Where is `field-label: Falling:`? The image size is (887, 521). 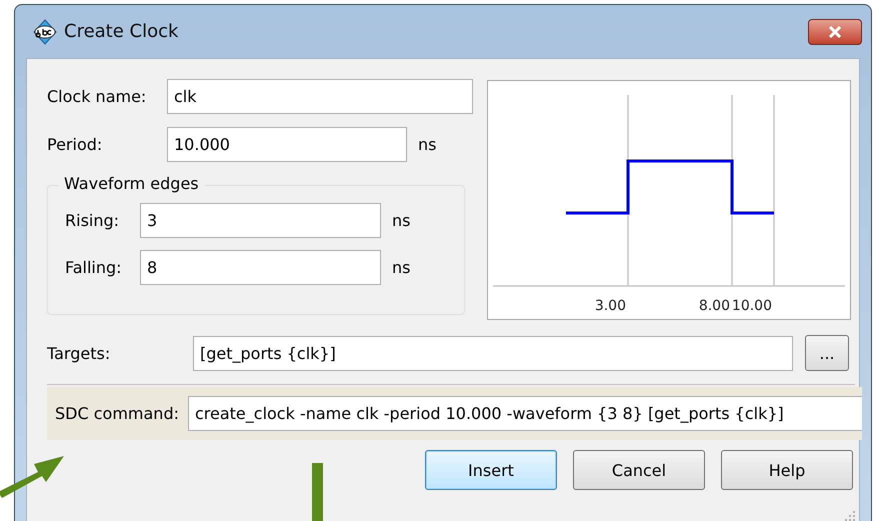 field-label: Falling: is located at coordinates (94, 267).